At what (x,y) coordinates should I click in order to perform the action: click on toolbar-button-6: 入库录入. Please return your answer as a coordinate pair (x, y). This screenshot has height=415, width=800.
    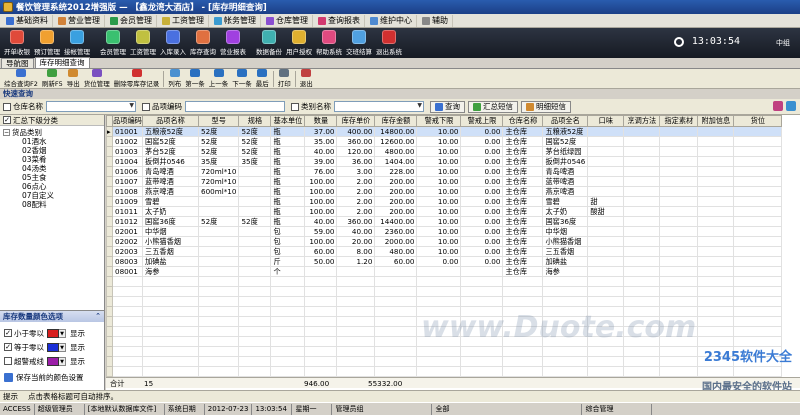
    Looking at the image, I should click on (173, 43).